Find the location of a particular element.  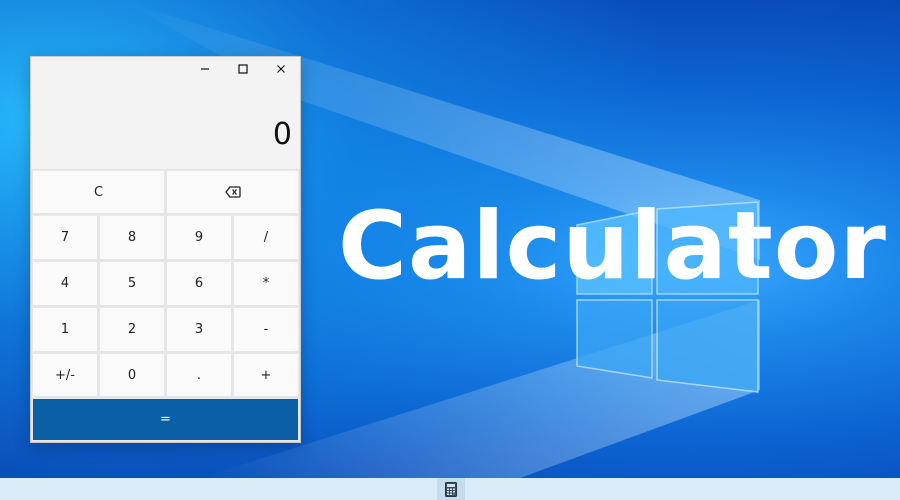

decimal-button: . is located at coordinates (199, 375).